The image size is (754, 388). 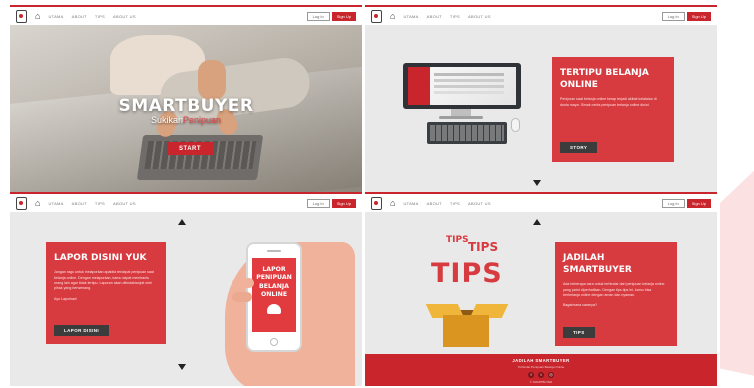 What do you see at coordinates (461, 117) in the screenshot?
I see `monitor-stand-base` at bounding box center [461, 117].